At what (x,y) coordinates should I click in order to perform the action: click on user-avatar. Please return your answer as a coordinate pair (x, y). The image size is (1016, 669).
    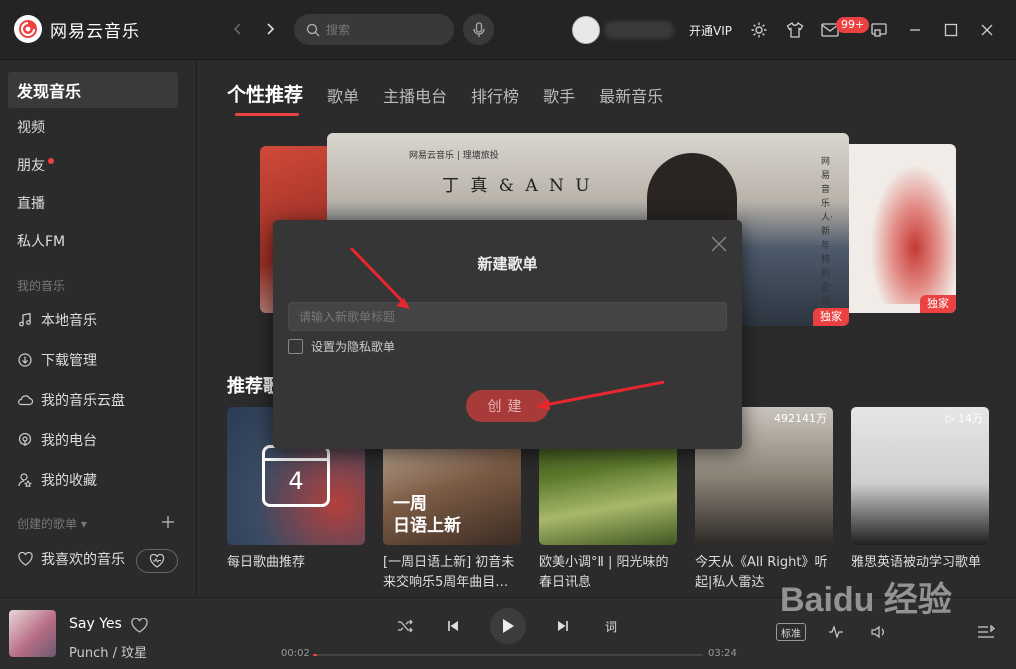
    Looking at the image, I should click on (586, 30).